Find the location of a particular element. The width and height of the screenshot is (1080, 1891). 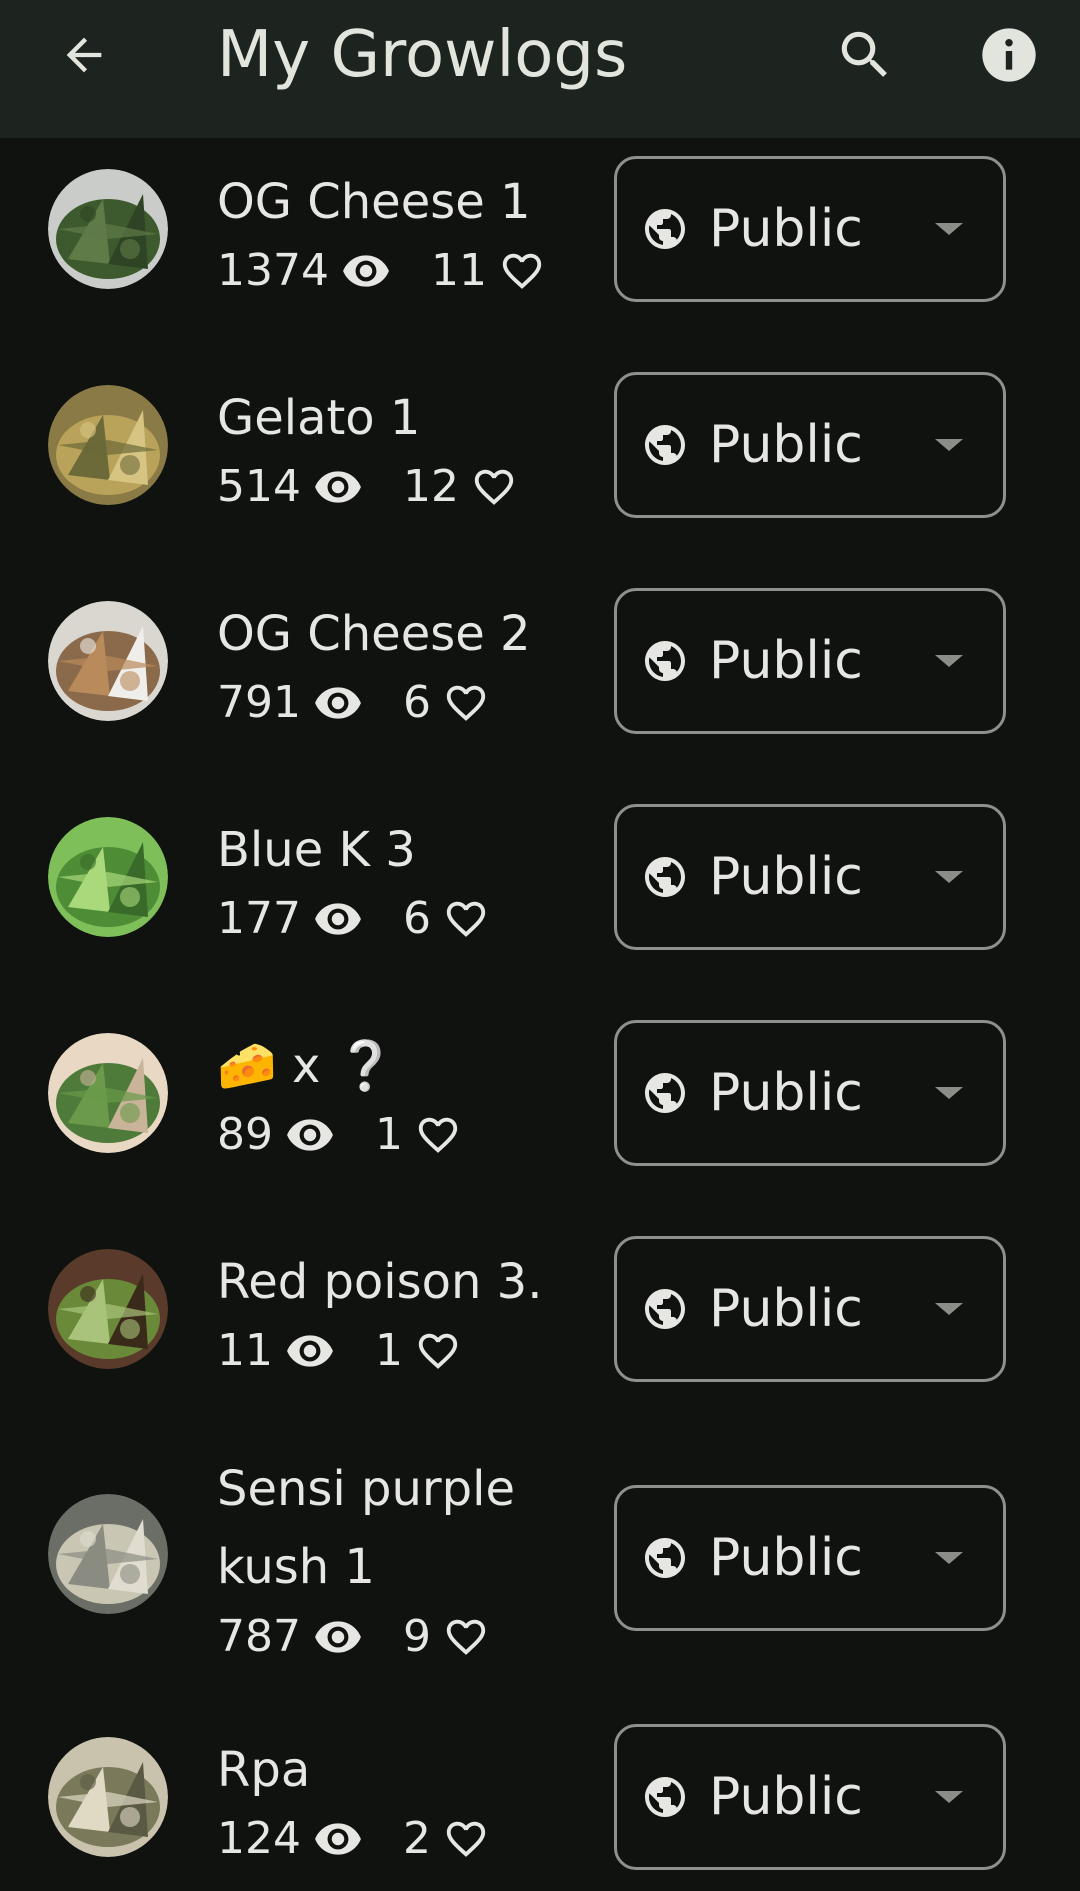

search-button is located at coordinates (865, 55).